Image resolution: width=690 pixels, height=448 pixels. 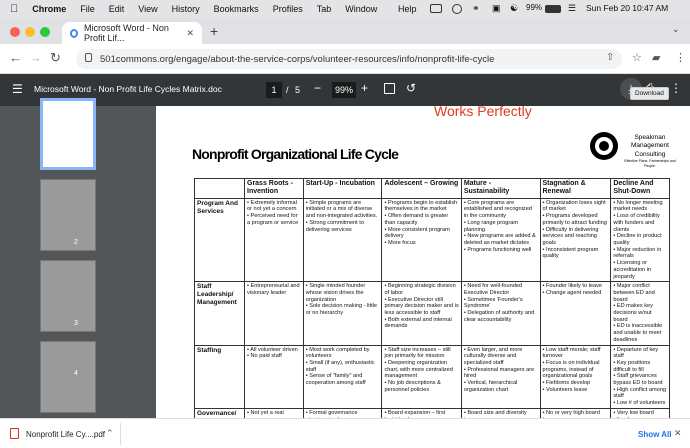 What do you see at coordinates (640, 293) in the screenshot?
I see `bullet-item: Major conflict between ED and board` at bounding box center [640, 293].